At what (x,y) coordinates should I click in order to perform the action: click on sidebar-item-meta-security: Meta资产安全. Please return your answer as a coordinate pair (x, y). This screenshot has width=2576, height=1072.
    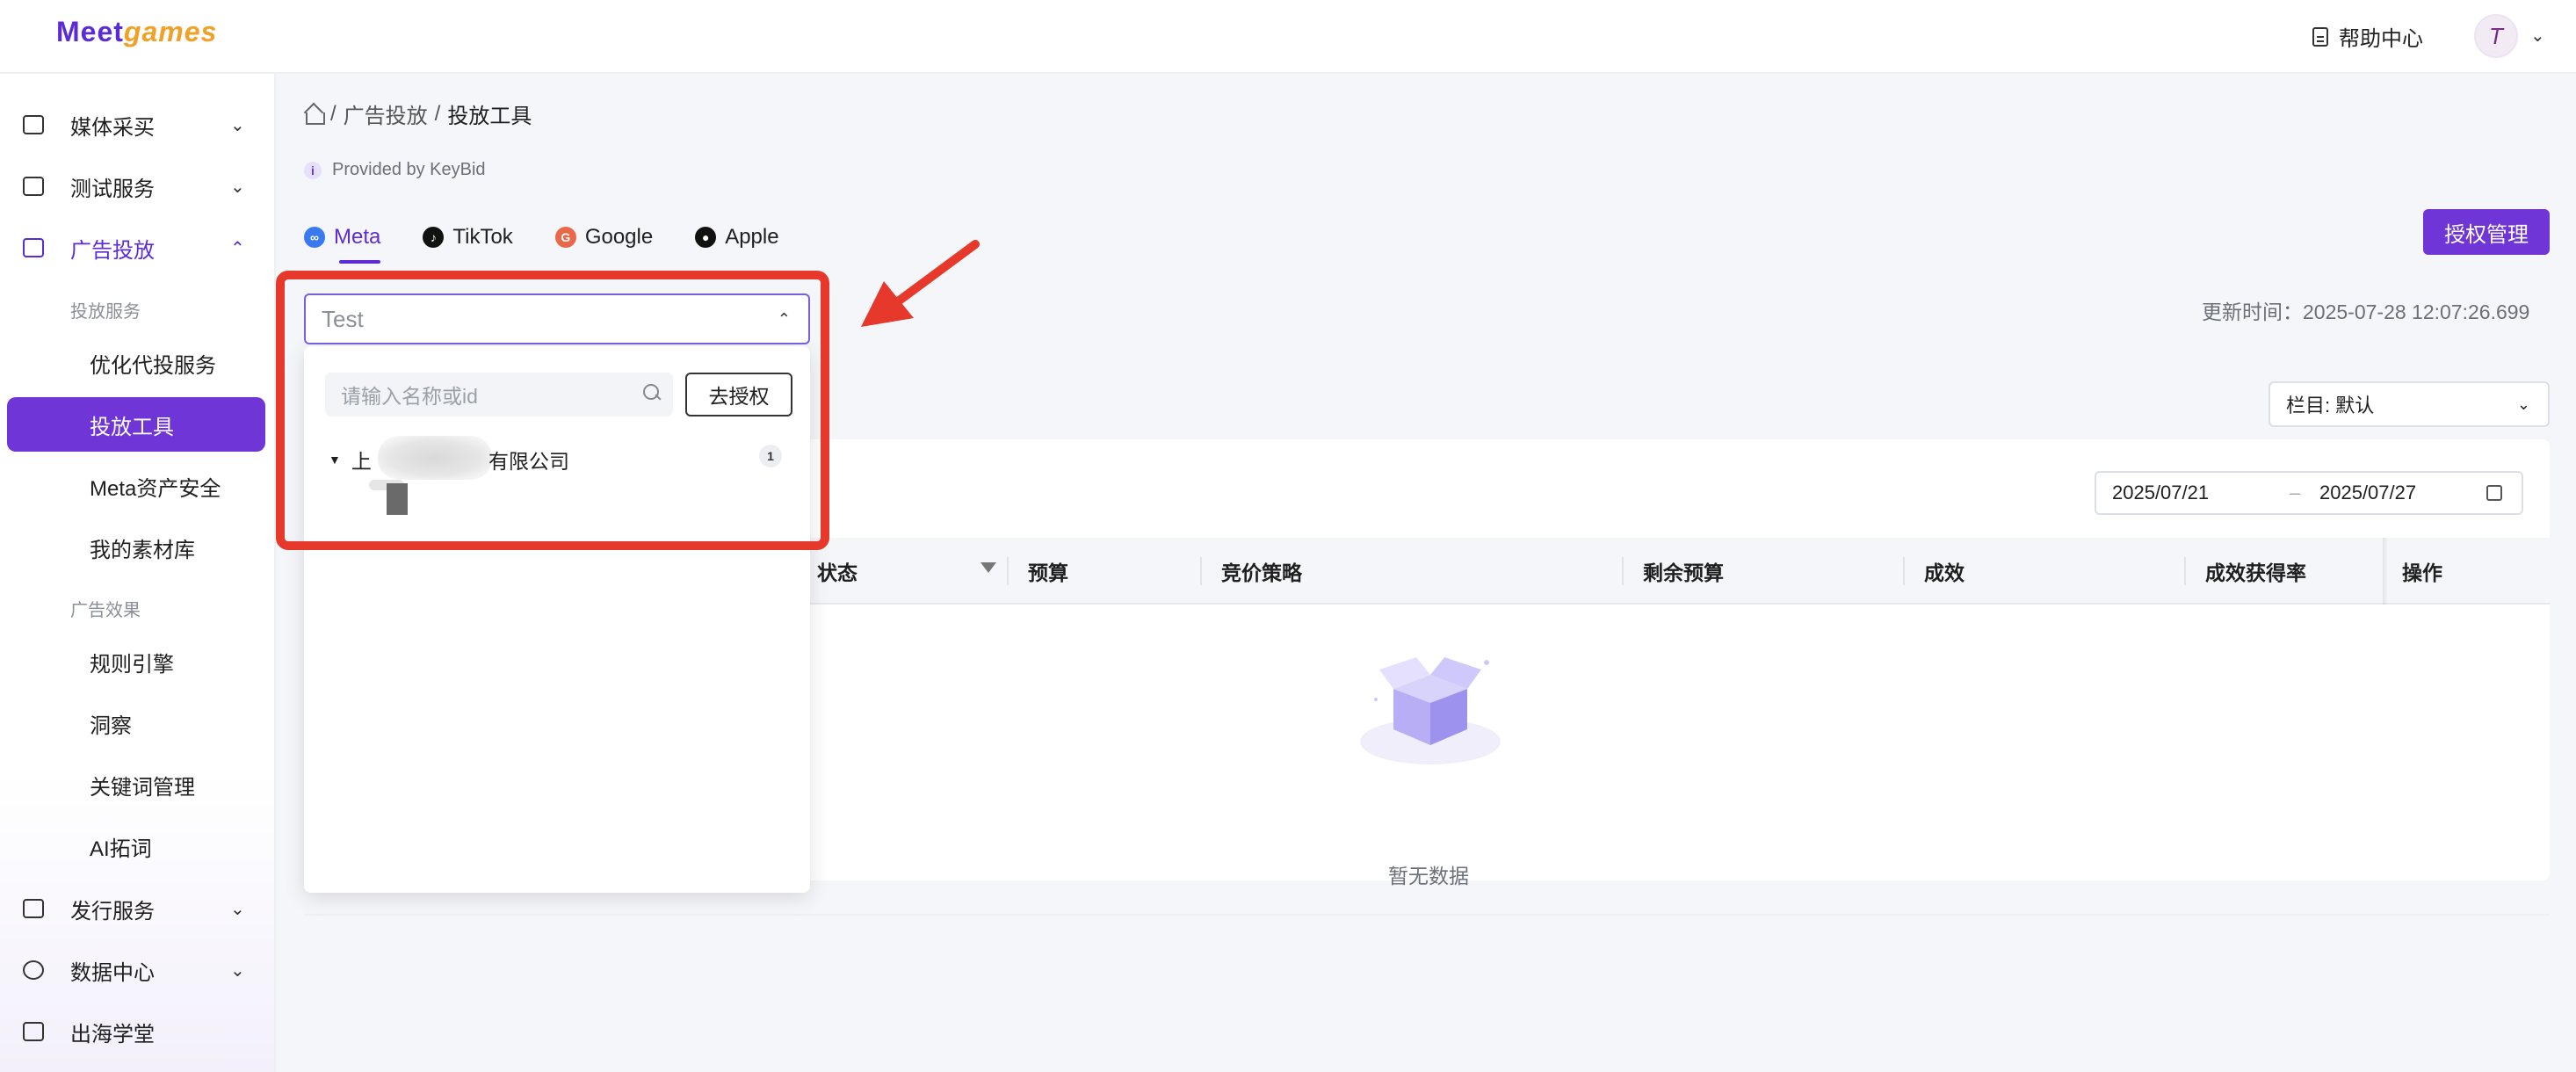
    Looking at the image, I should click on (136, 486).